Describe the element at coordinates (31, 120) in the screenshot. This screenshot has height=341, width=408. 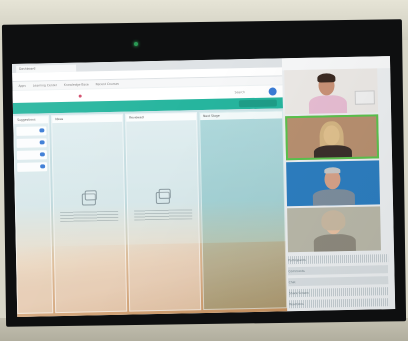
I see `column-title: Suggestions` at that location.